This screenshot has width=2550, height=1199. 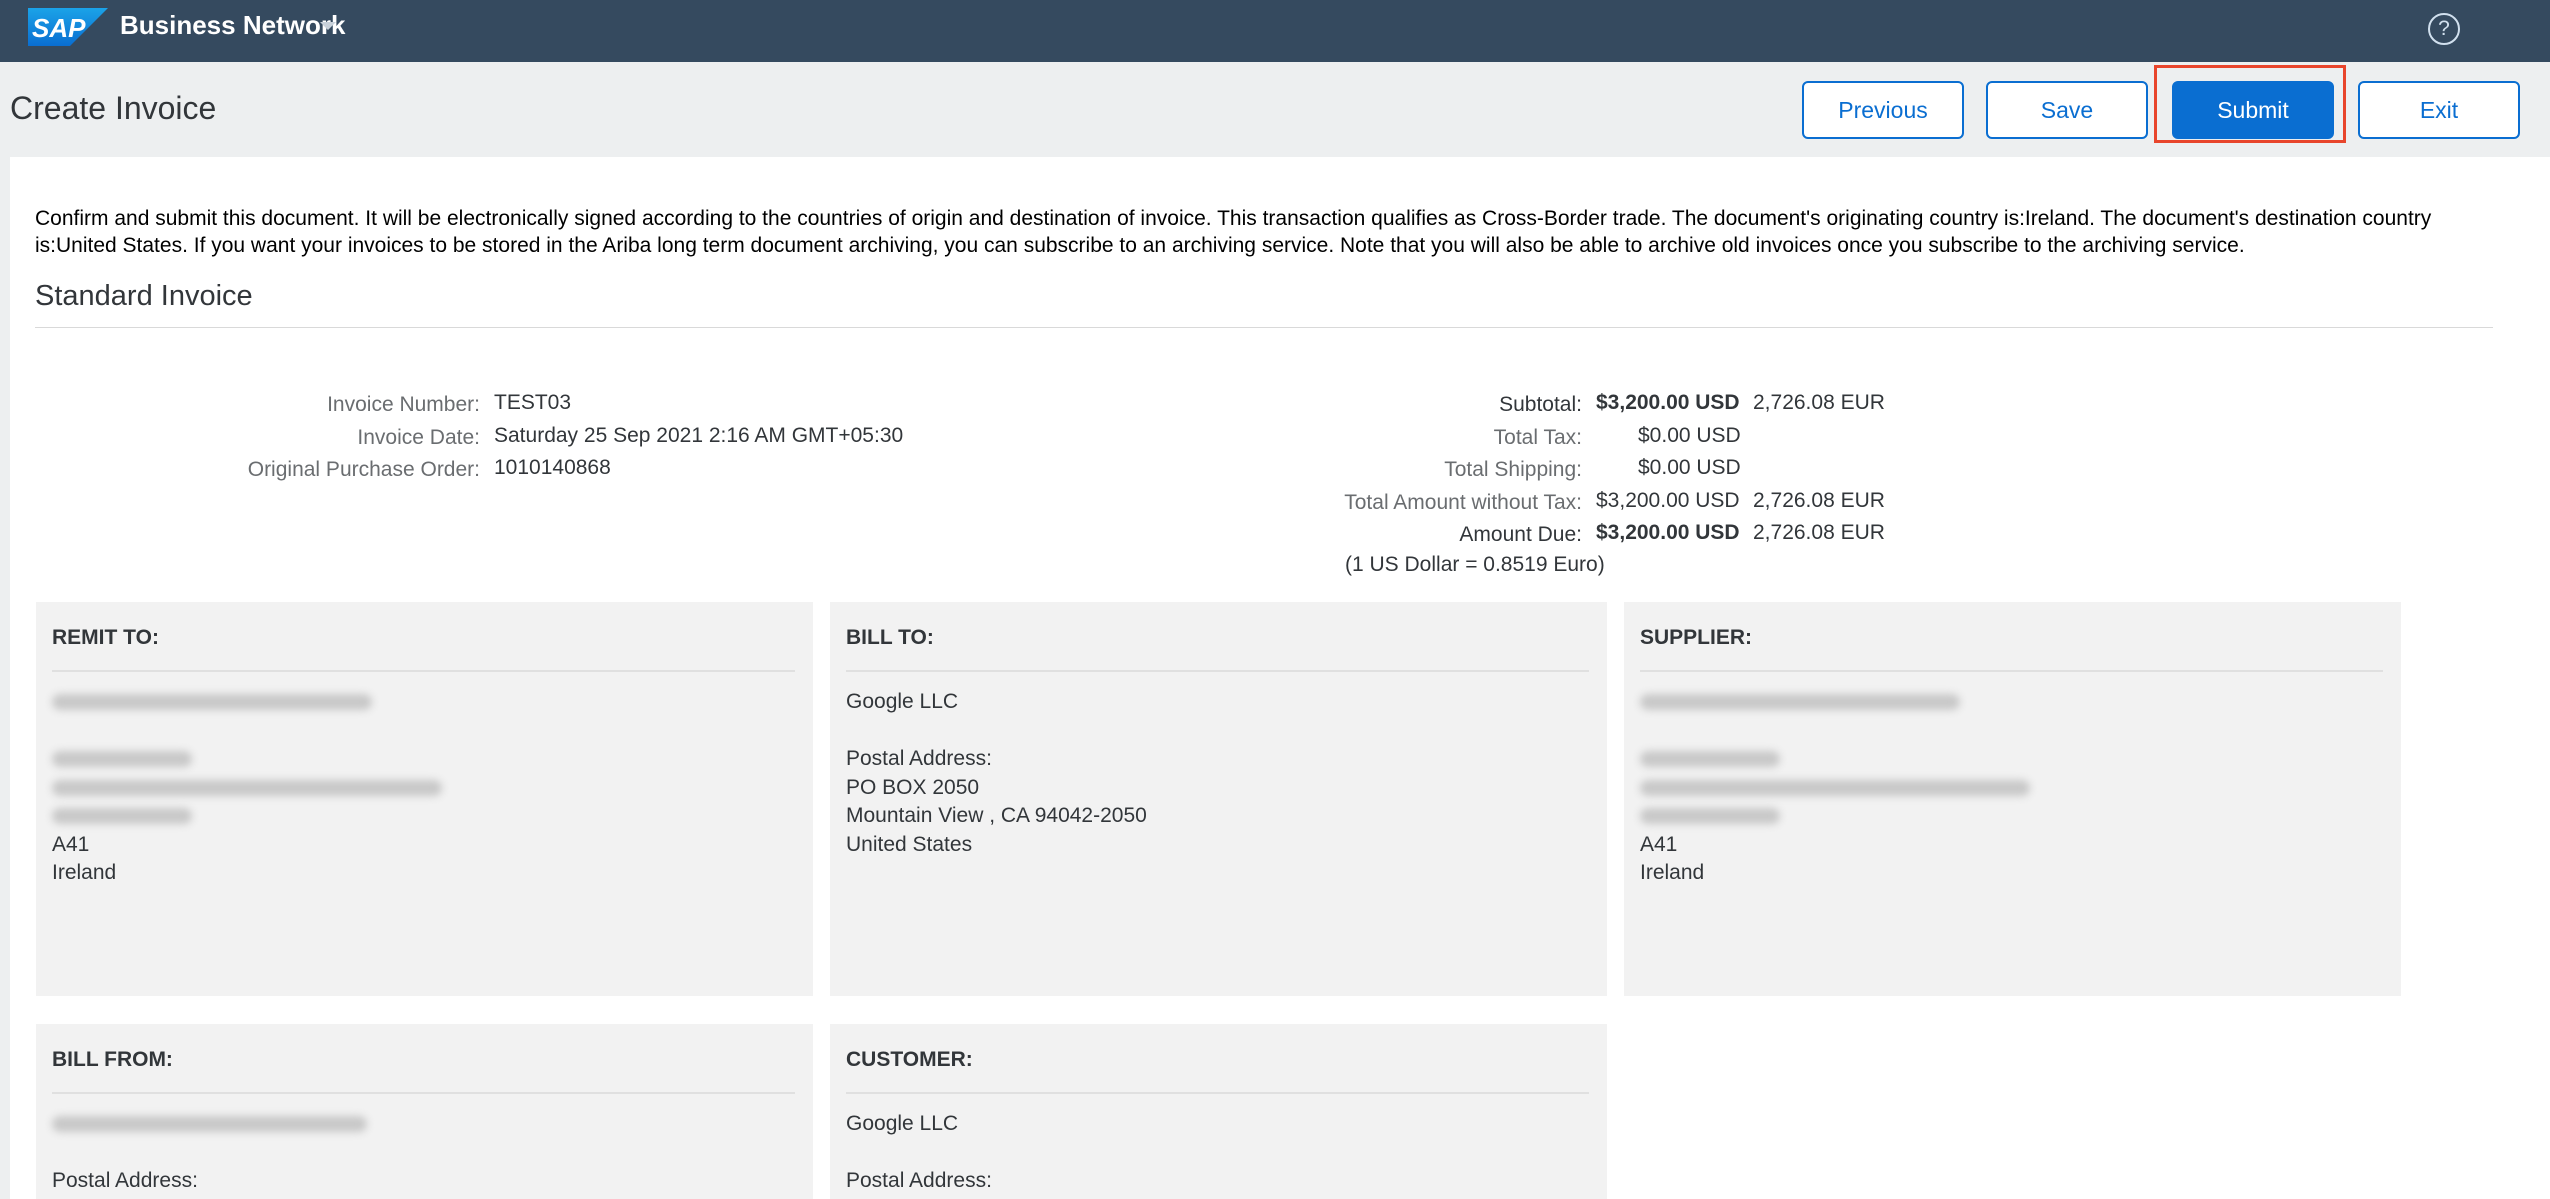 I want to click on total-shipping-usd: $0.00 USD, so click(x=1689, y=467).